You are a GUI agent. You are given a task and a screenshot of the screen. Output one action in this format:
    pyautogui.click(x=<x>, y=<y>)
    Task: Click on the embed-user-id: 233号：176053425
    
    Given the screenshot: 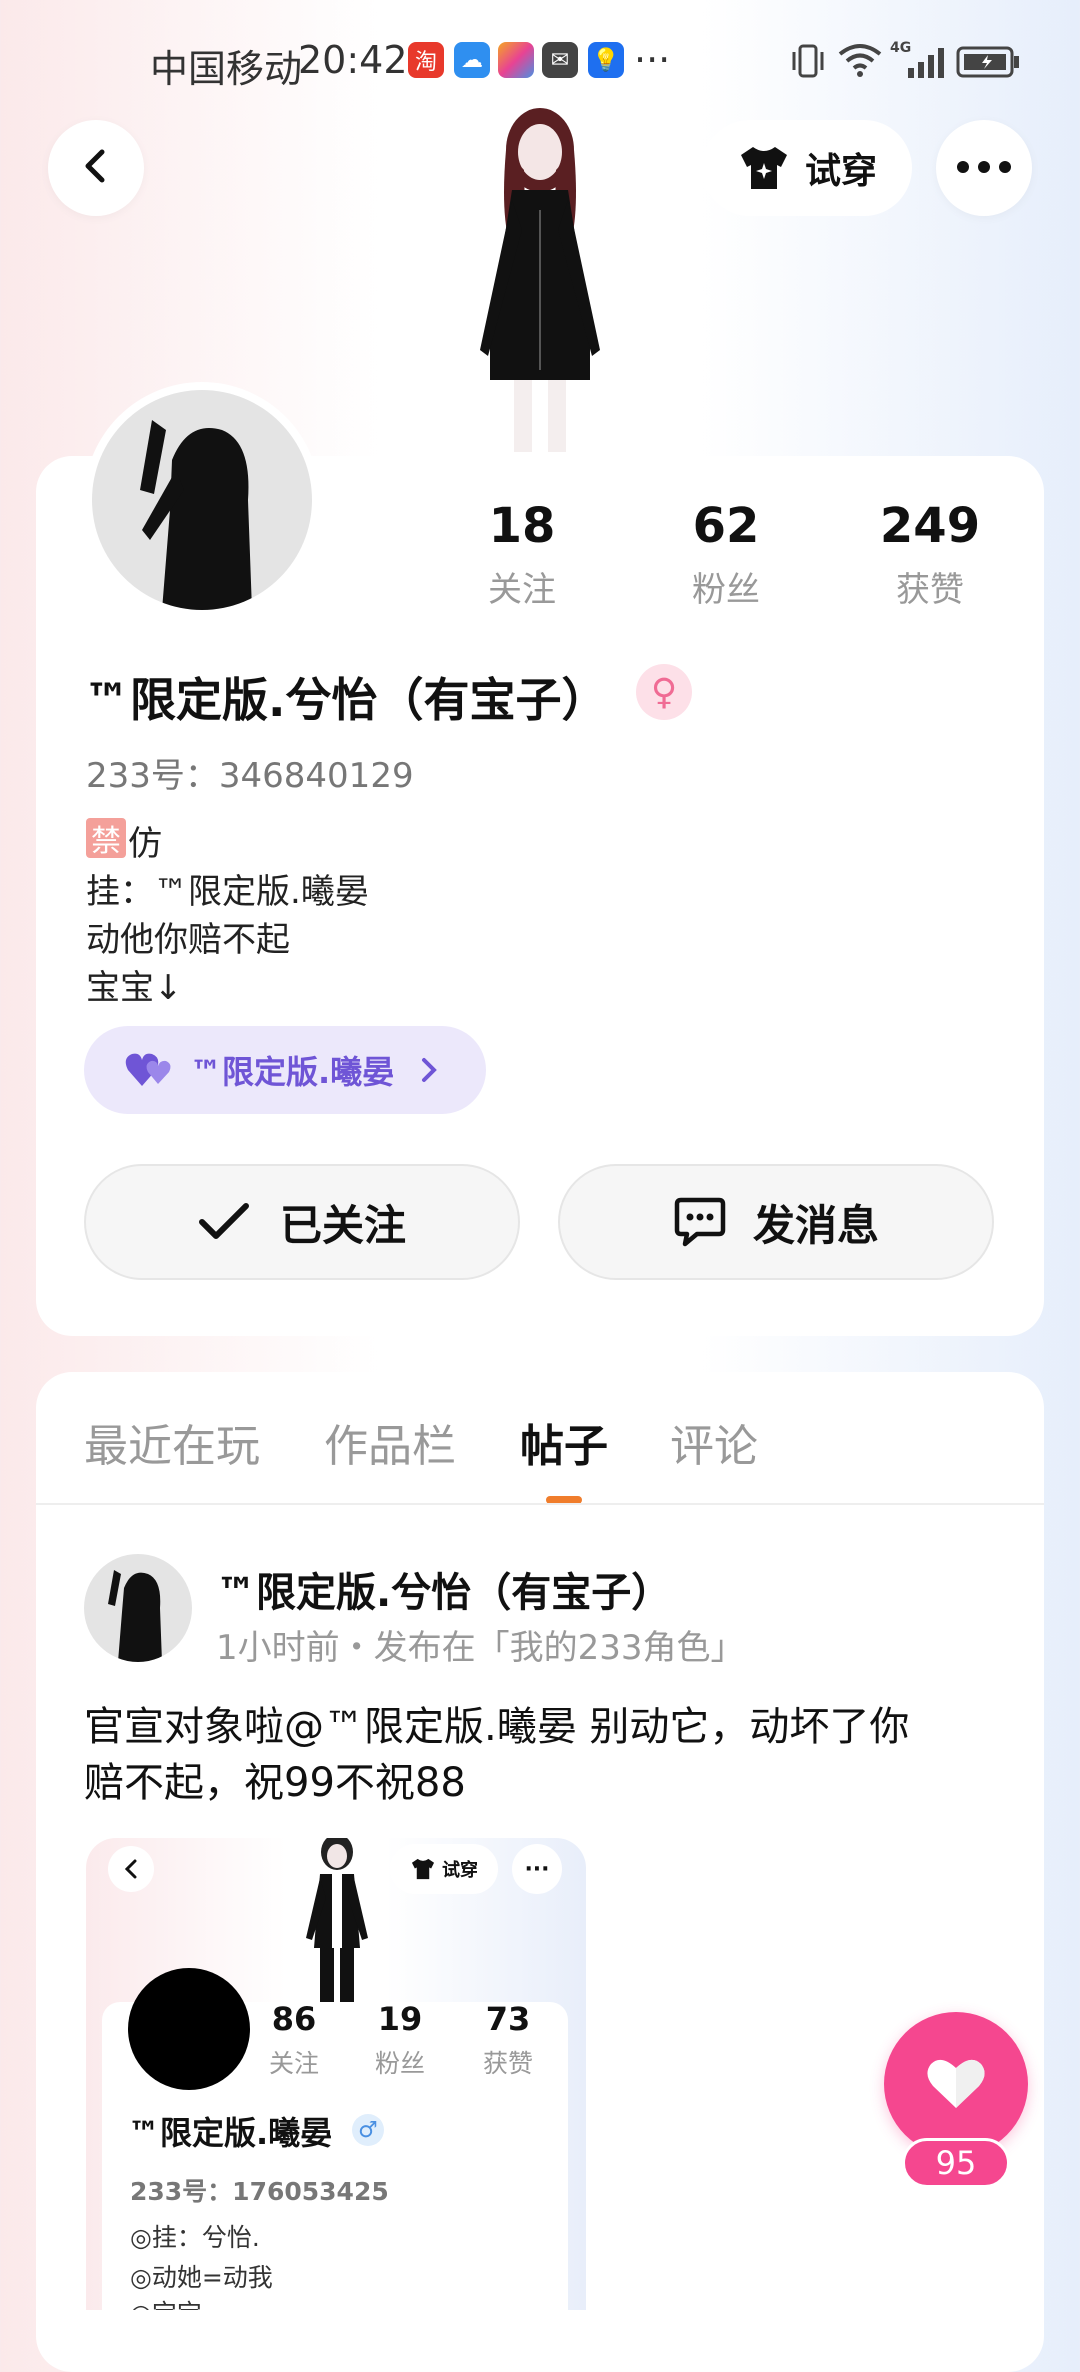 What is the action you would take?
    pyautogui.click(x=259, y=2191)
    